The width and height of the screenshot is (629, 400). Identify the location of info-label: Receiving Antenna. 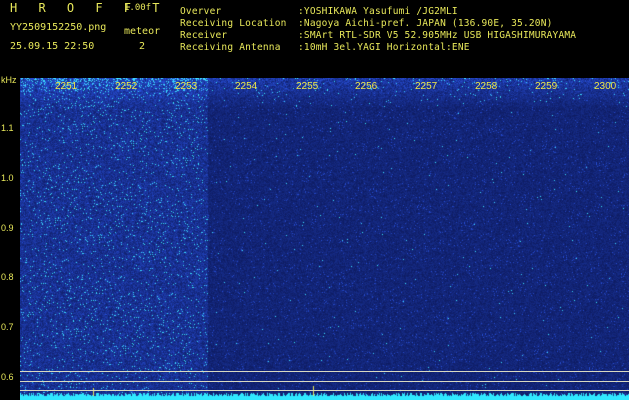
(230, 47).